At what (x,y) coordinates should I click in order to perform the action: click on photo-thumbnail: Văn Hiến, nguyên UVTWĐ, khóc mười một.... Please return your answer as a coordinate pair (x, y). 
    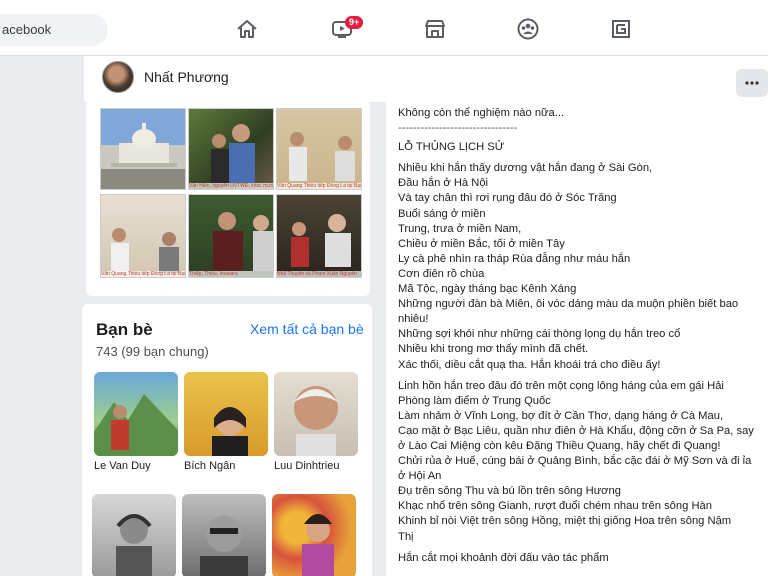
    Looking at the image, I should click on (231, 149).